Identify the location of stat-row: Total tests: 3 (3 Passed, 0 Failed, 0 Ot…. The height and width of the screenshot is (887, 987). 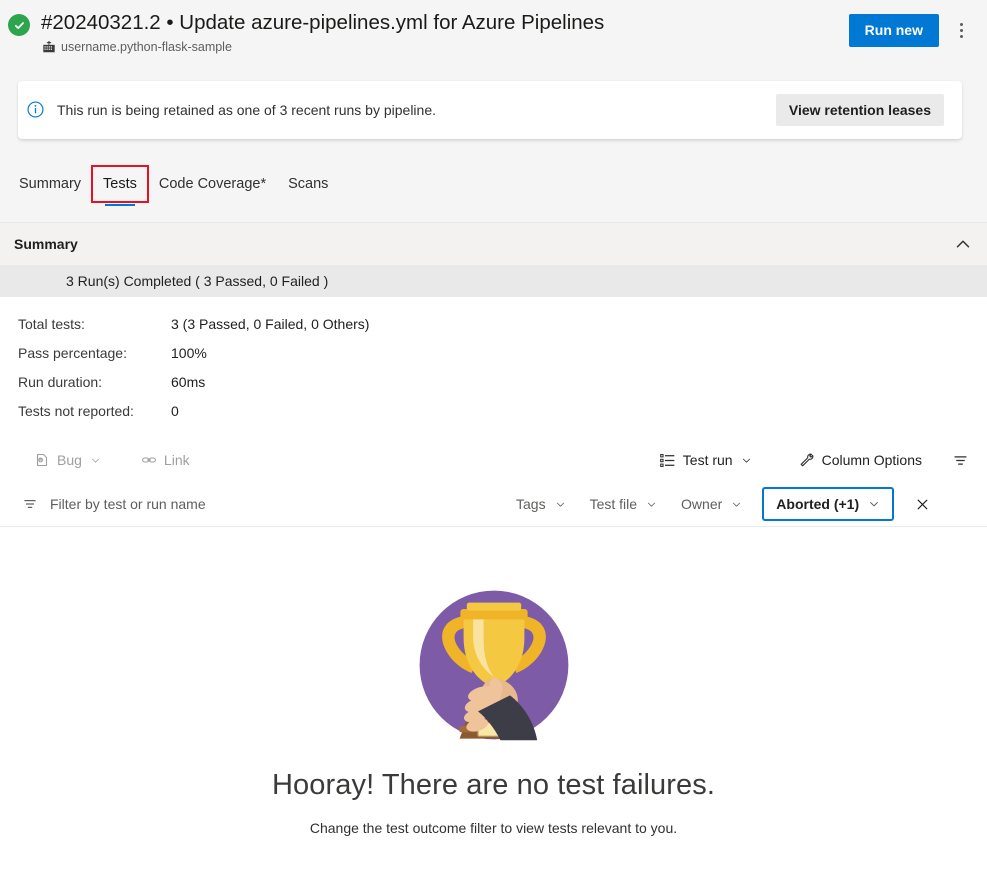
(502, 323).